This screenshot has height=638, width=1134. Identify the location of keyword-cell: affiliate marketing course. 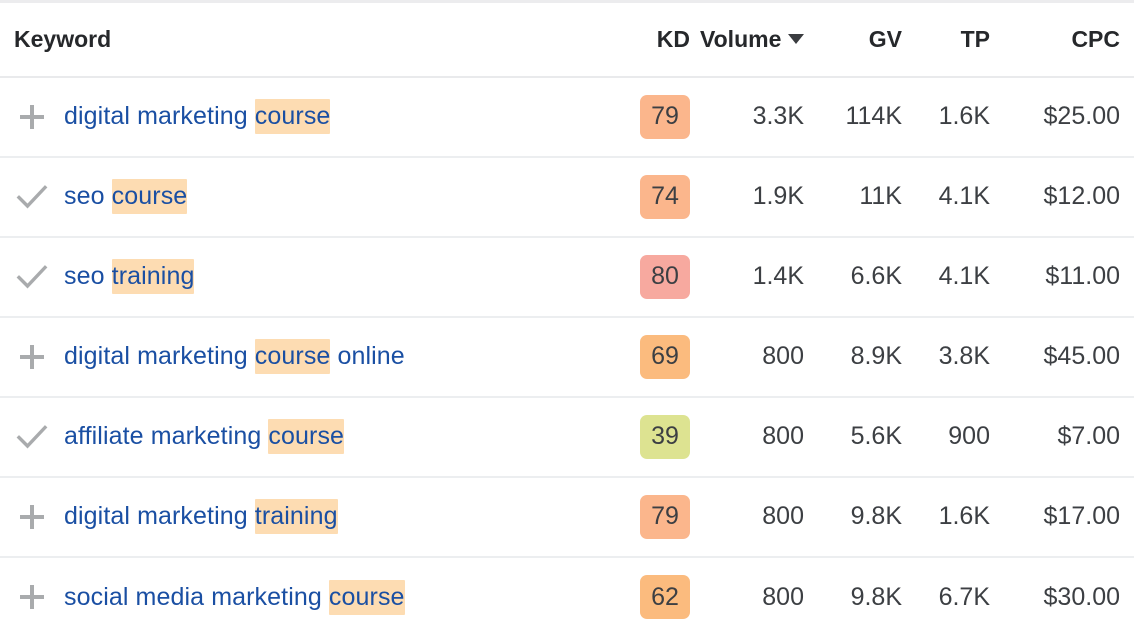
(317, 437).